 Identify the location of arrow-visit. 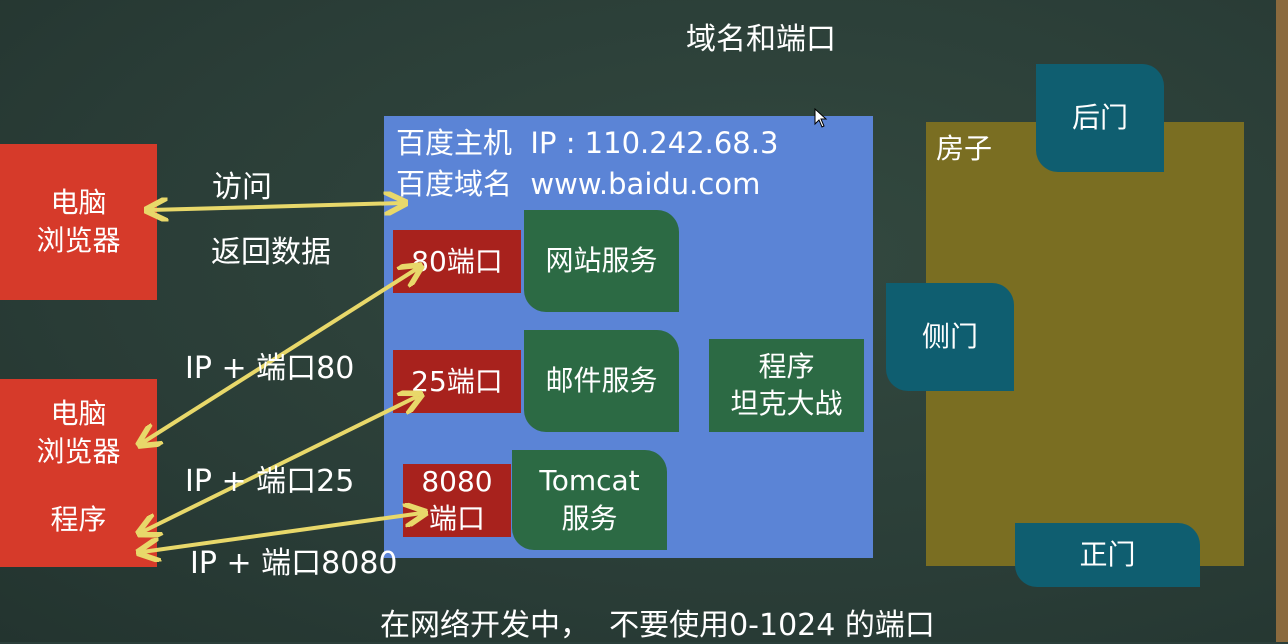
(276, 206).